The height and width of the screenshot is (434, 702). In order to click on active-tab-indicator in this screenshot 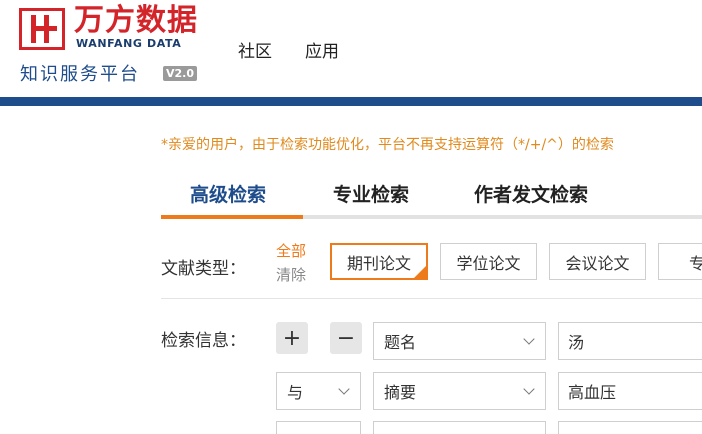, I will do `click(232, 217)`.